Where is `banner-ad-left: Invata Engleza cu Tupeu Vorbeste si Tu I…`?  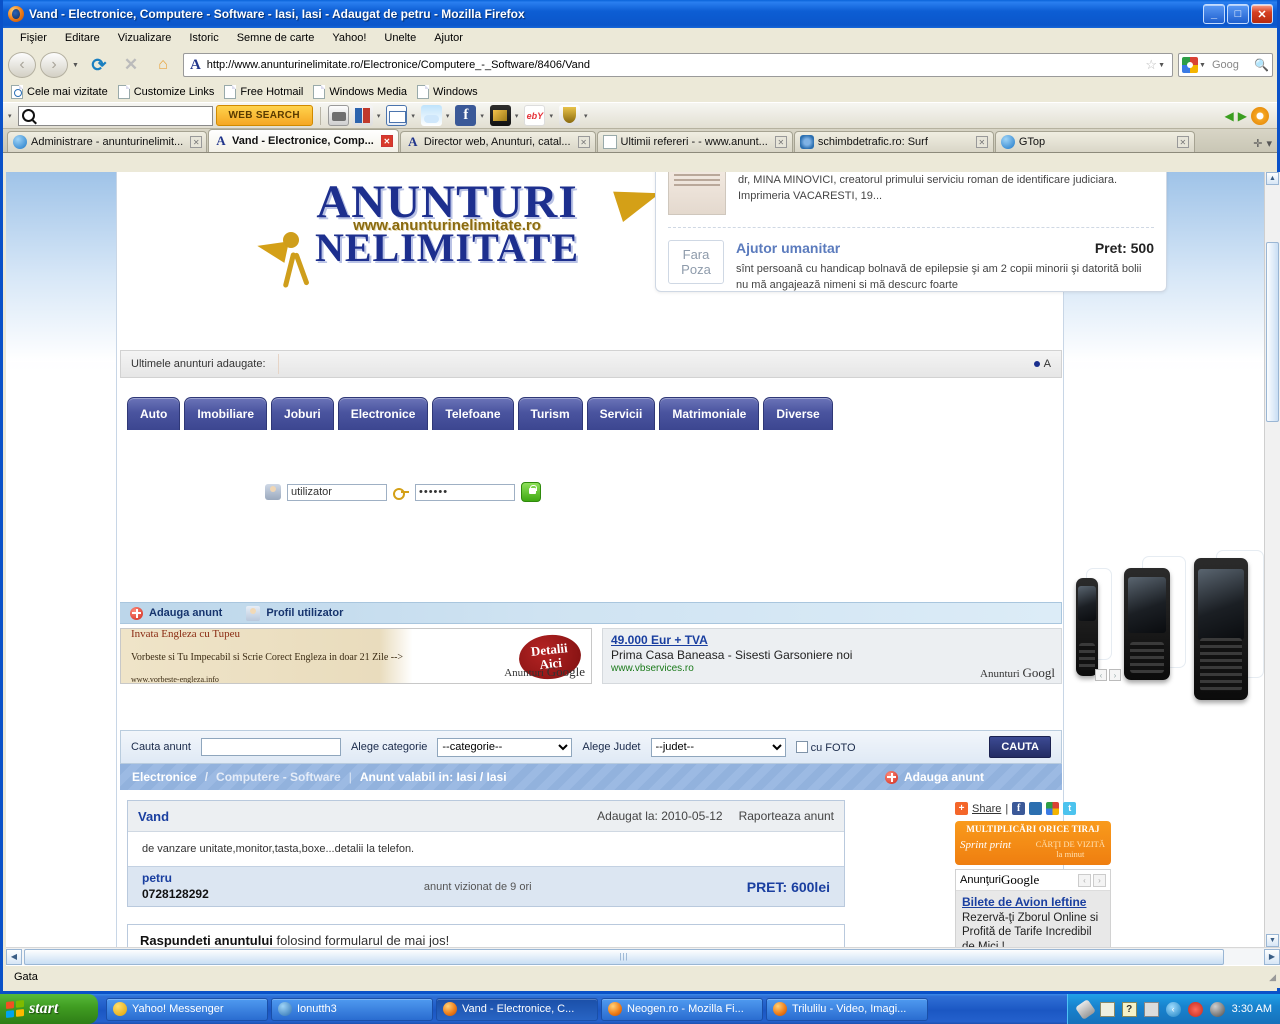 banner-ad-left: Invata Engleza cu Tupeu Vorbeste si Tu I… is located at coordinates (356, 656).